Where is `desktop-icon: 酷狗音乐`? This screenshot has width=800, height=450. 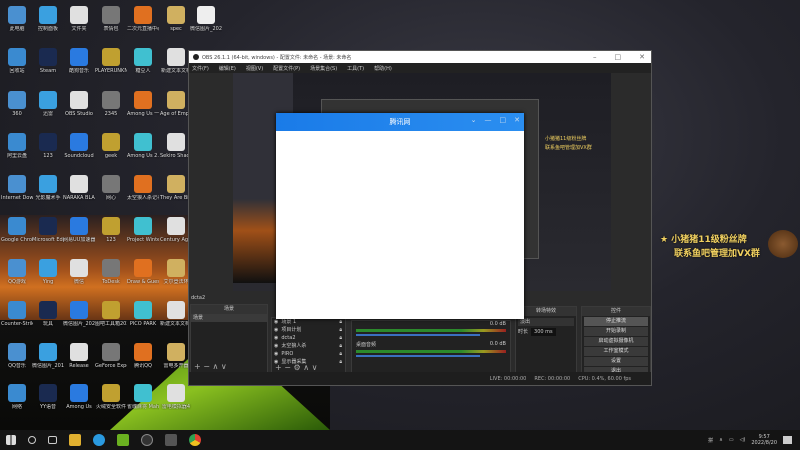 desktop-icon: 酷狗音乐 is located at coordinates (79, 61).